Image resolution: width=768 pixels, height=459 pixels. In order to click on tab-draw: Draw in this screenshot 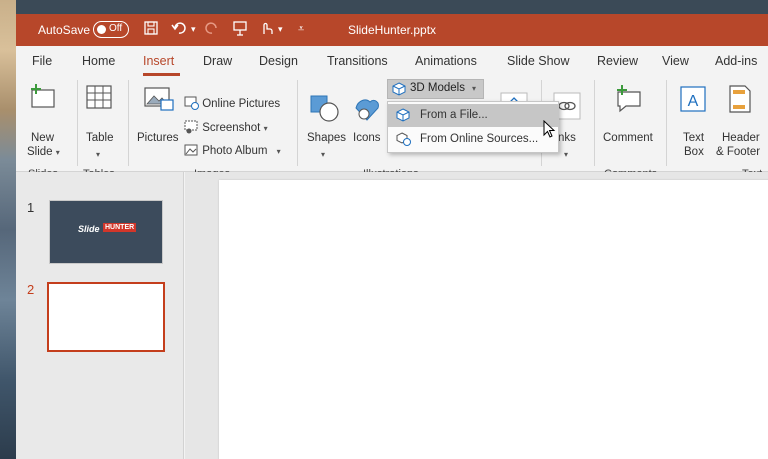, I will do `click(217, 61)`.